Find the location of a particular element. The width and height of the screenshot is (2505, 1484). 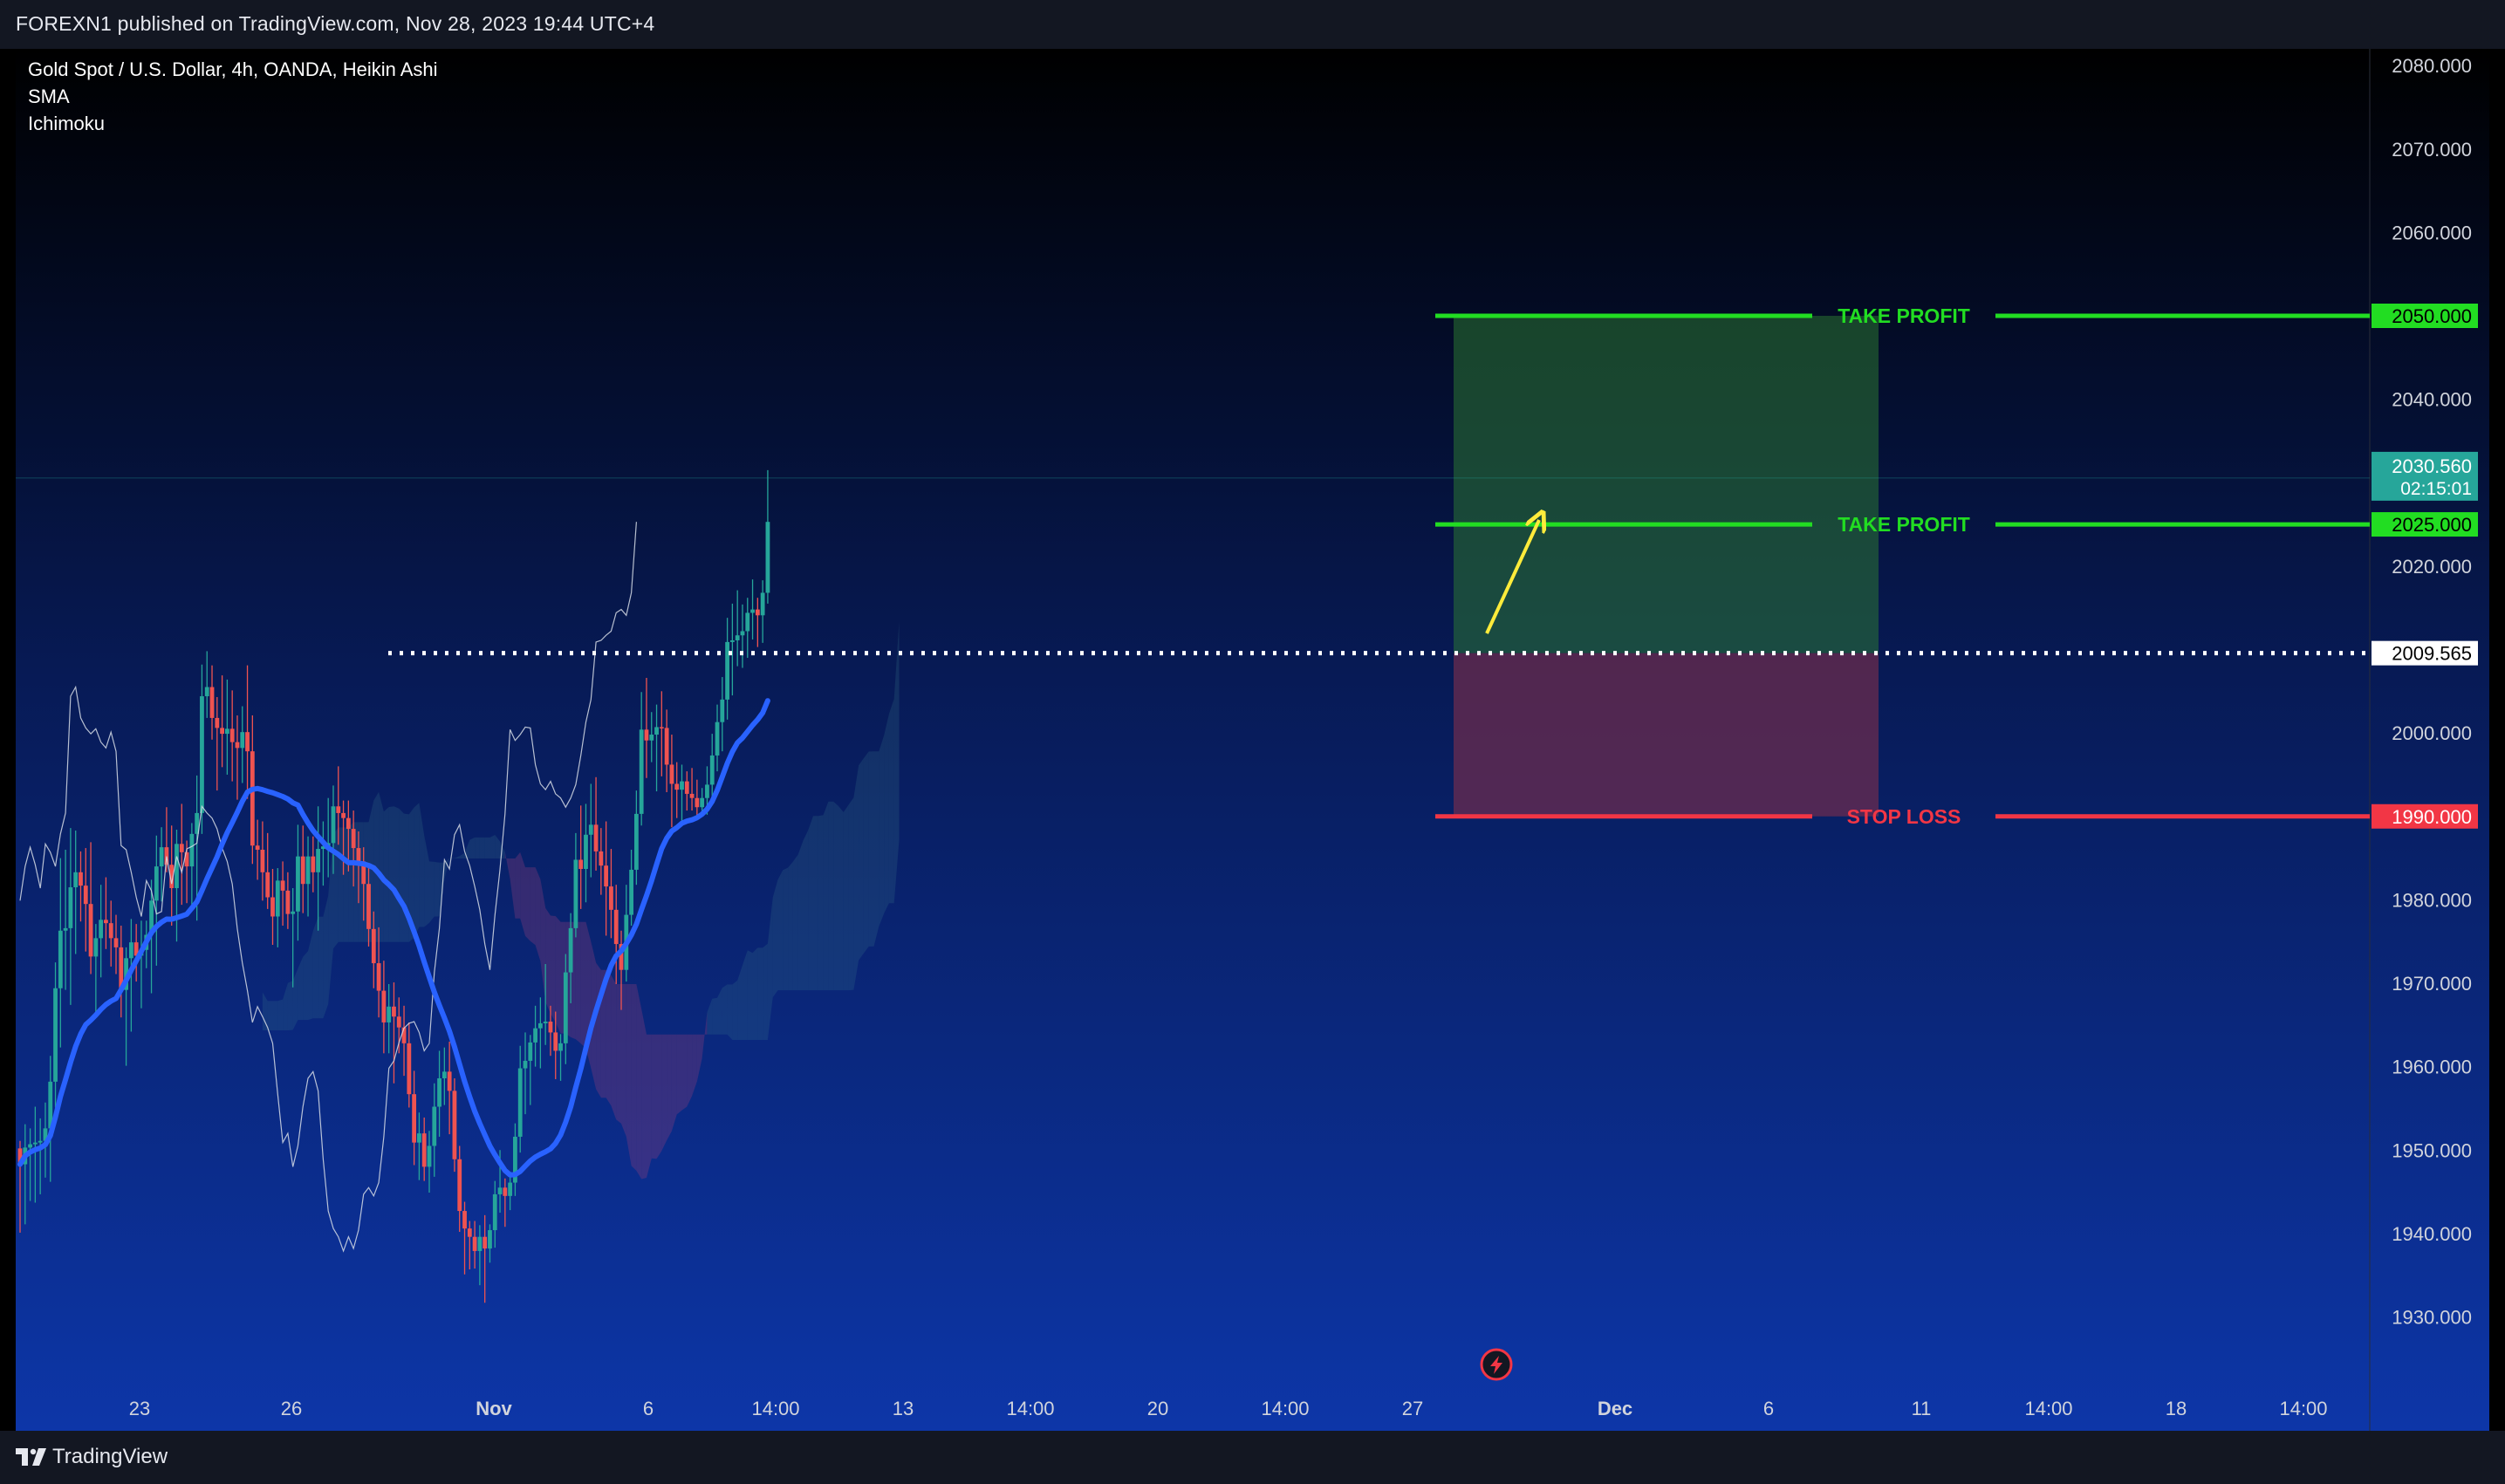

take-profit-price-tag: 2050.000 is located at coordinates (2432, 316).